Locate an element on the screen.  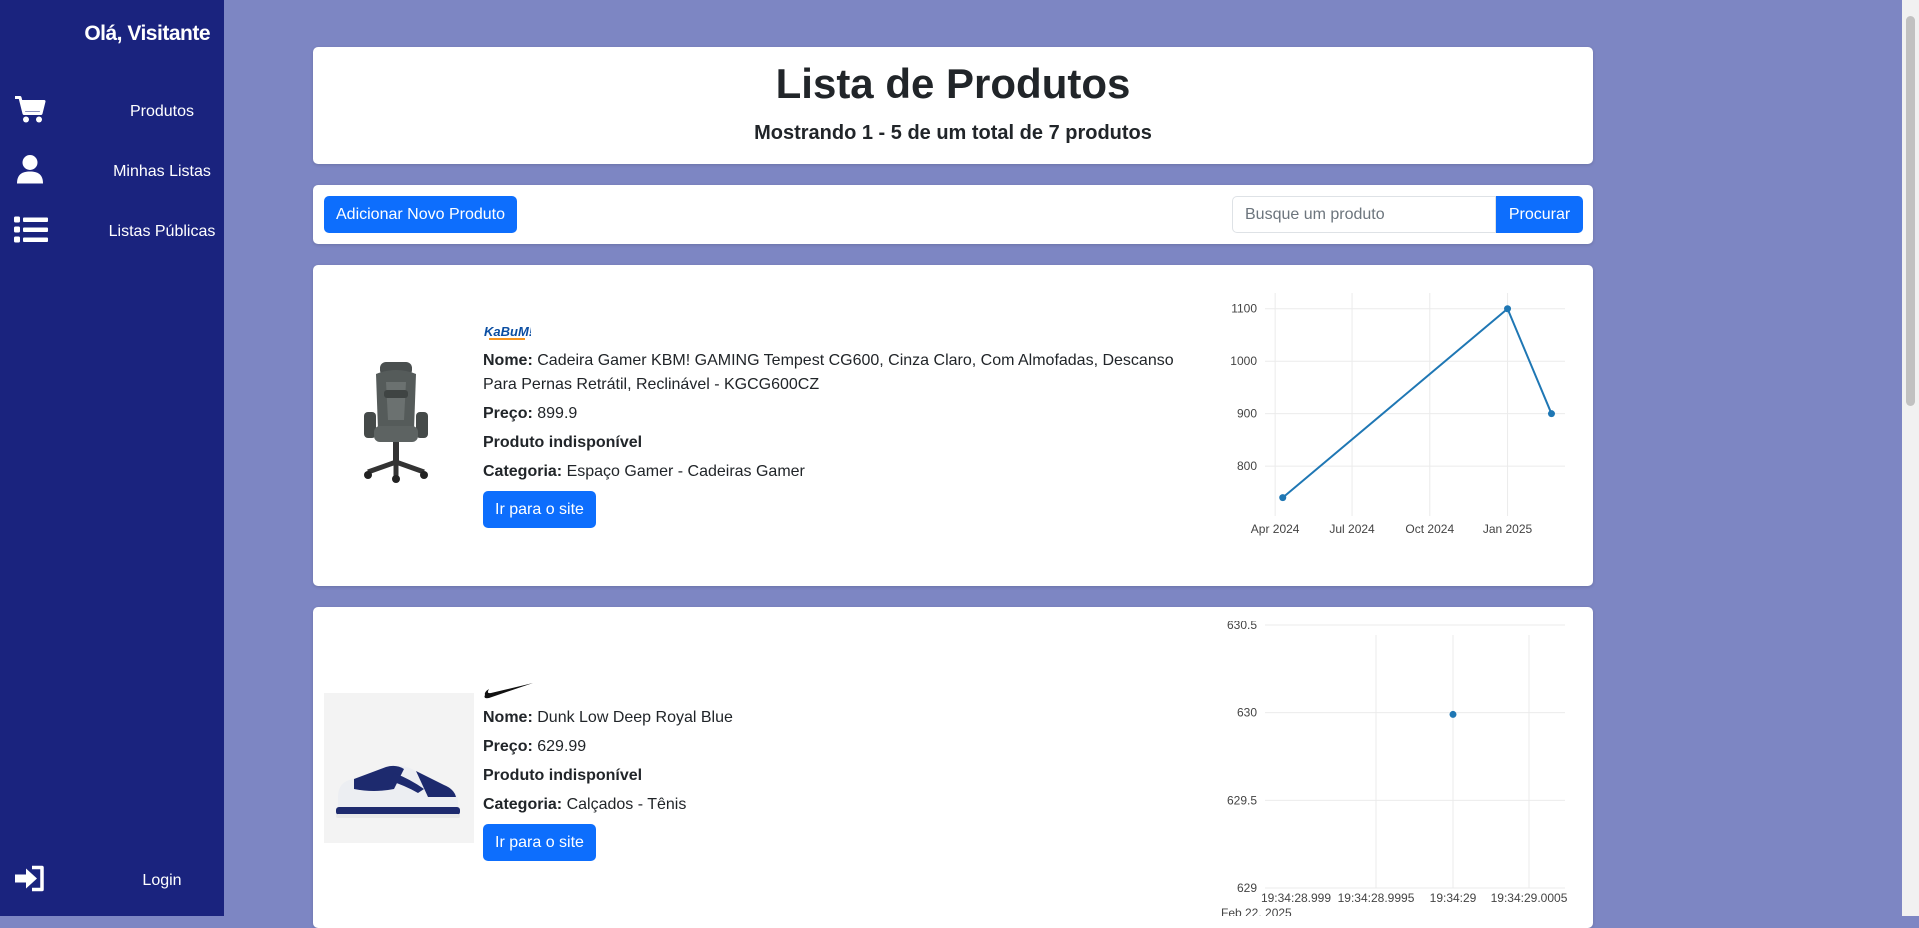
sidebar-item-minhas-listas: Minhas Listas is located at coordinates (112, 172).